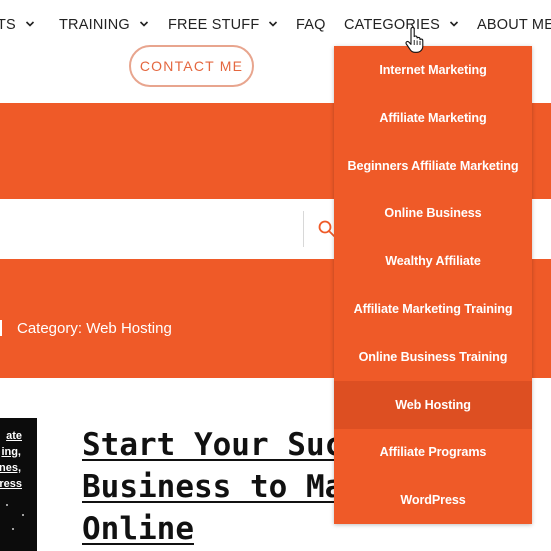 This screenshot has width=551, height=551. I want to click on nav-item-label: FAQ, so click(311, 25).